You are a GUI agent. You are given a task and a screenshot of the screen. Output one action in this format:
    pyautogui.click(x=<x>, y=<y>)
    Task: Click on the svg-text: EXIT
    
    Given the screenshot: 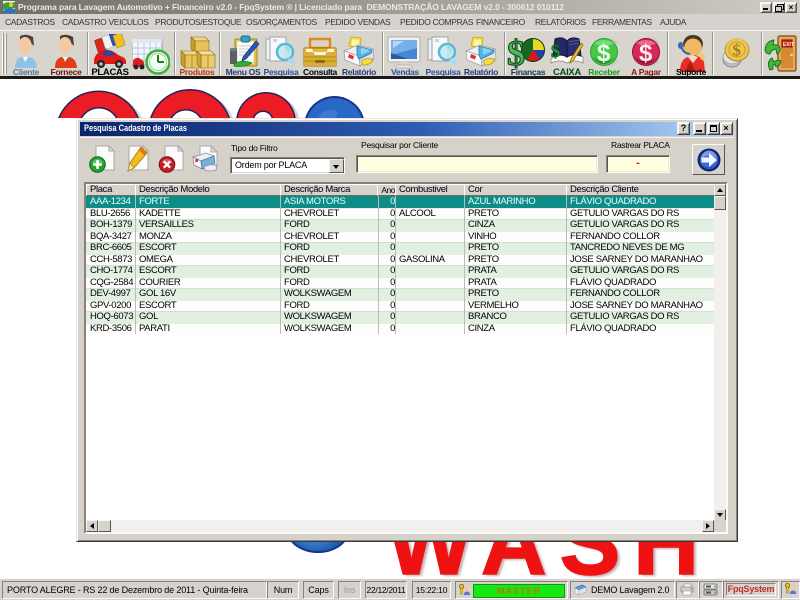 What is the action you would take?
    pyautogui.click(x=788, y=45)
    